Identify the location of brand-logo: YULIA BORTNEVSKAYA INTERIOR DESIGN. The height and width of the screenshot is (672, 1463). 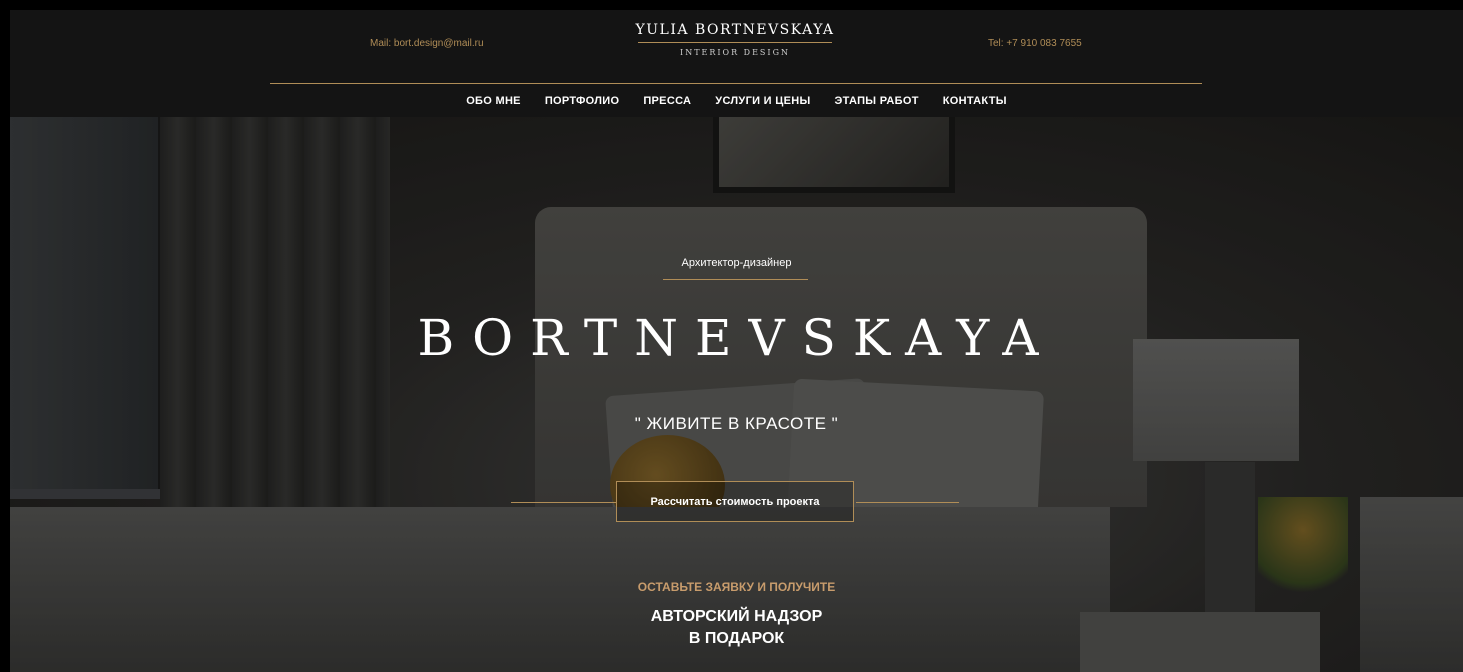
(735, 39).